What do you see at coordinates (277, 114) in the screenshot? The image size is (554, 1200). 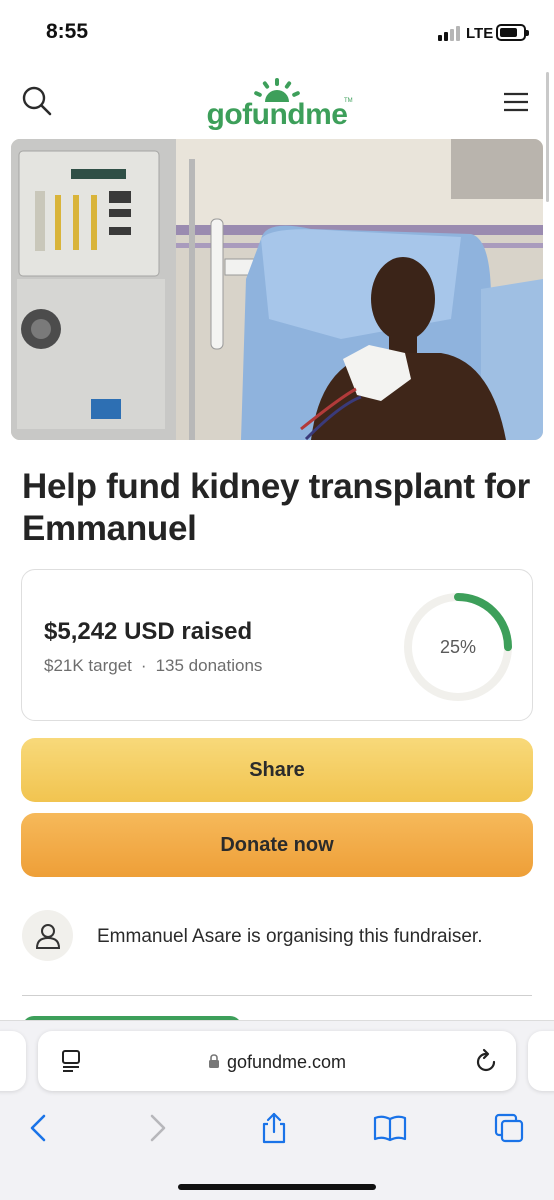 I see `logo-text: gofundme` at bounding box center [277, 114].